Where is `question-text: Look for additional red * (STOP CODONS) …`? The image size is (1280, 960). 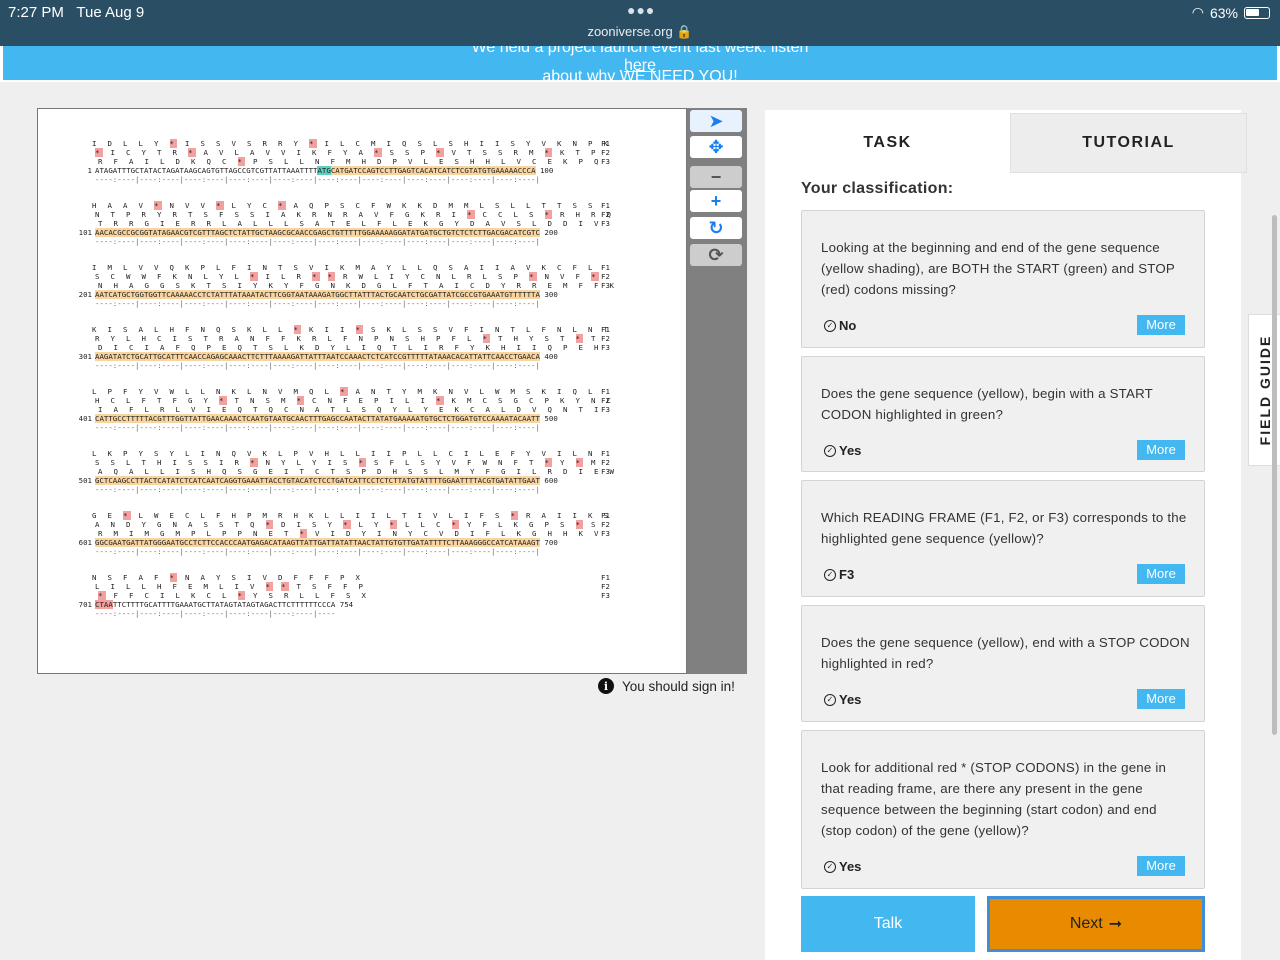
question-text: Look for additional red * (STOP CODONS) … is located at coordinates (994, 799).